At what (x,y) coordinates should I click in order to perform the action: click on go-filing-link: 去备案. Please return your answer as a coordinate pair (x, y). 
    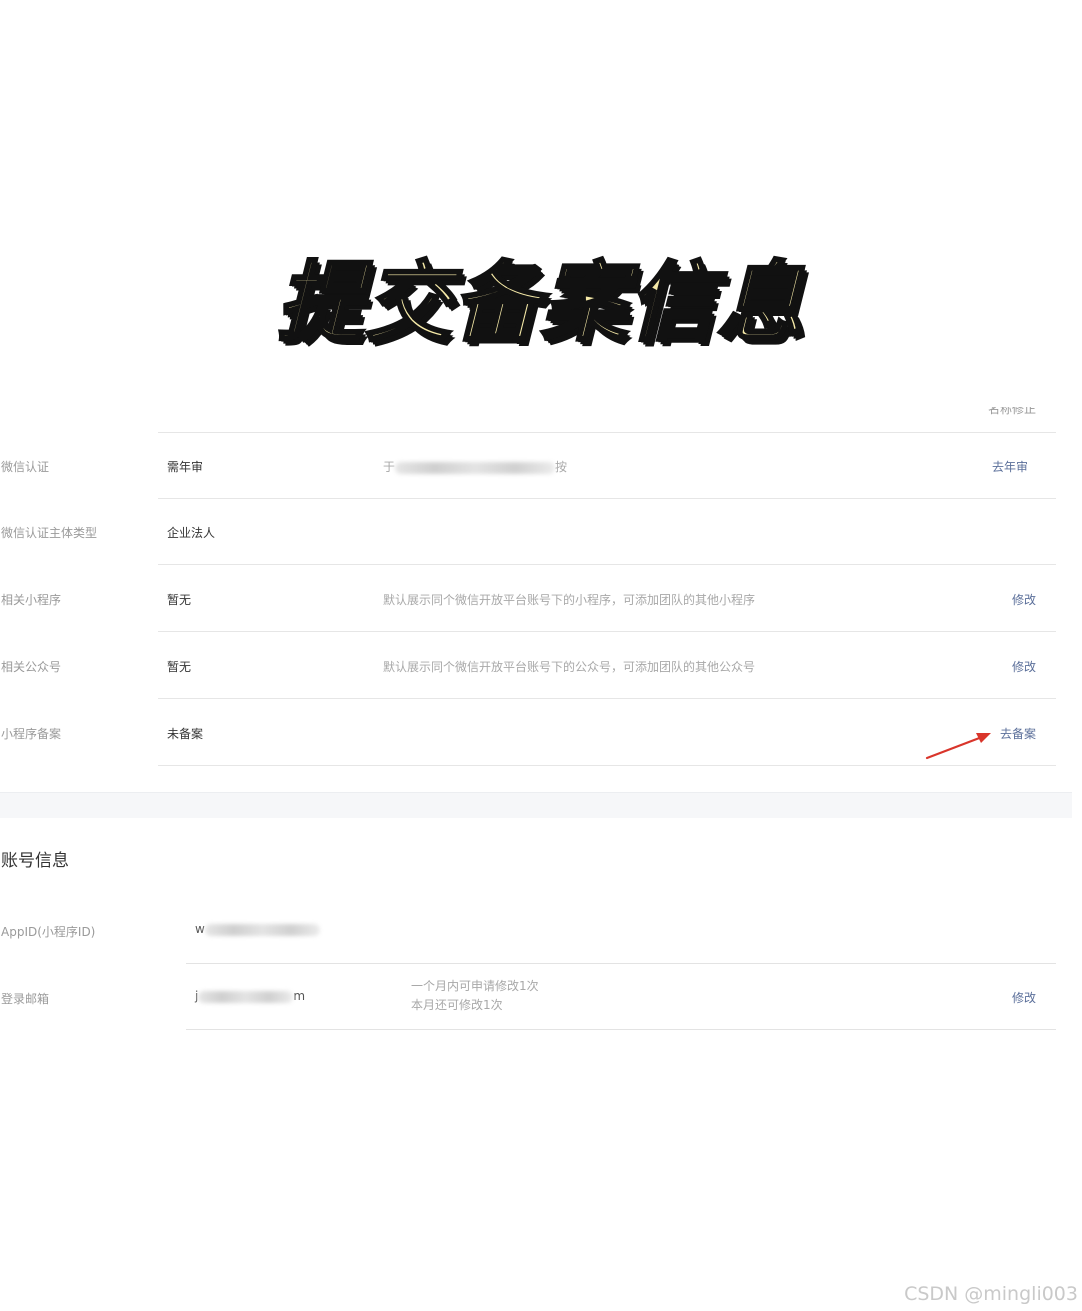
    Looking at the image, I should click on (1018, 733).